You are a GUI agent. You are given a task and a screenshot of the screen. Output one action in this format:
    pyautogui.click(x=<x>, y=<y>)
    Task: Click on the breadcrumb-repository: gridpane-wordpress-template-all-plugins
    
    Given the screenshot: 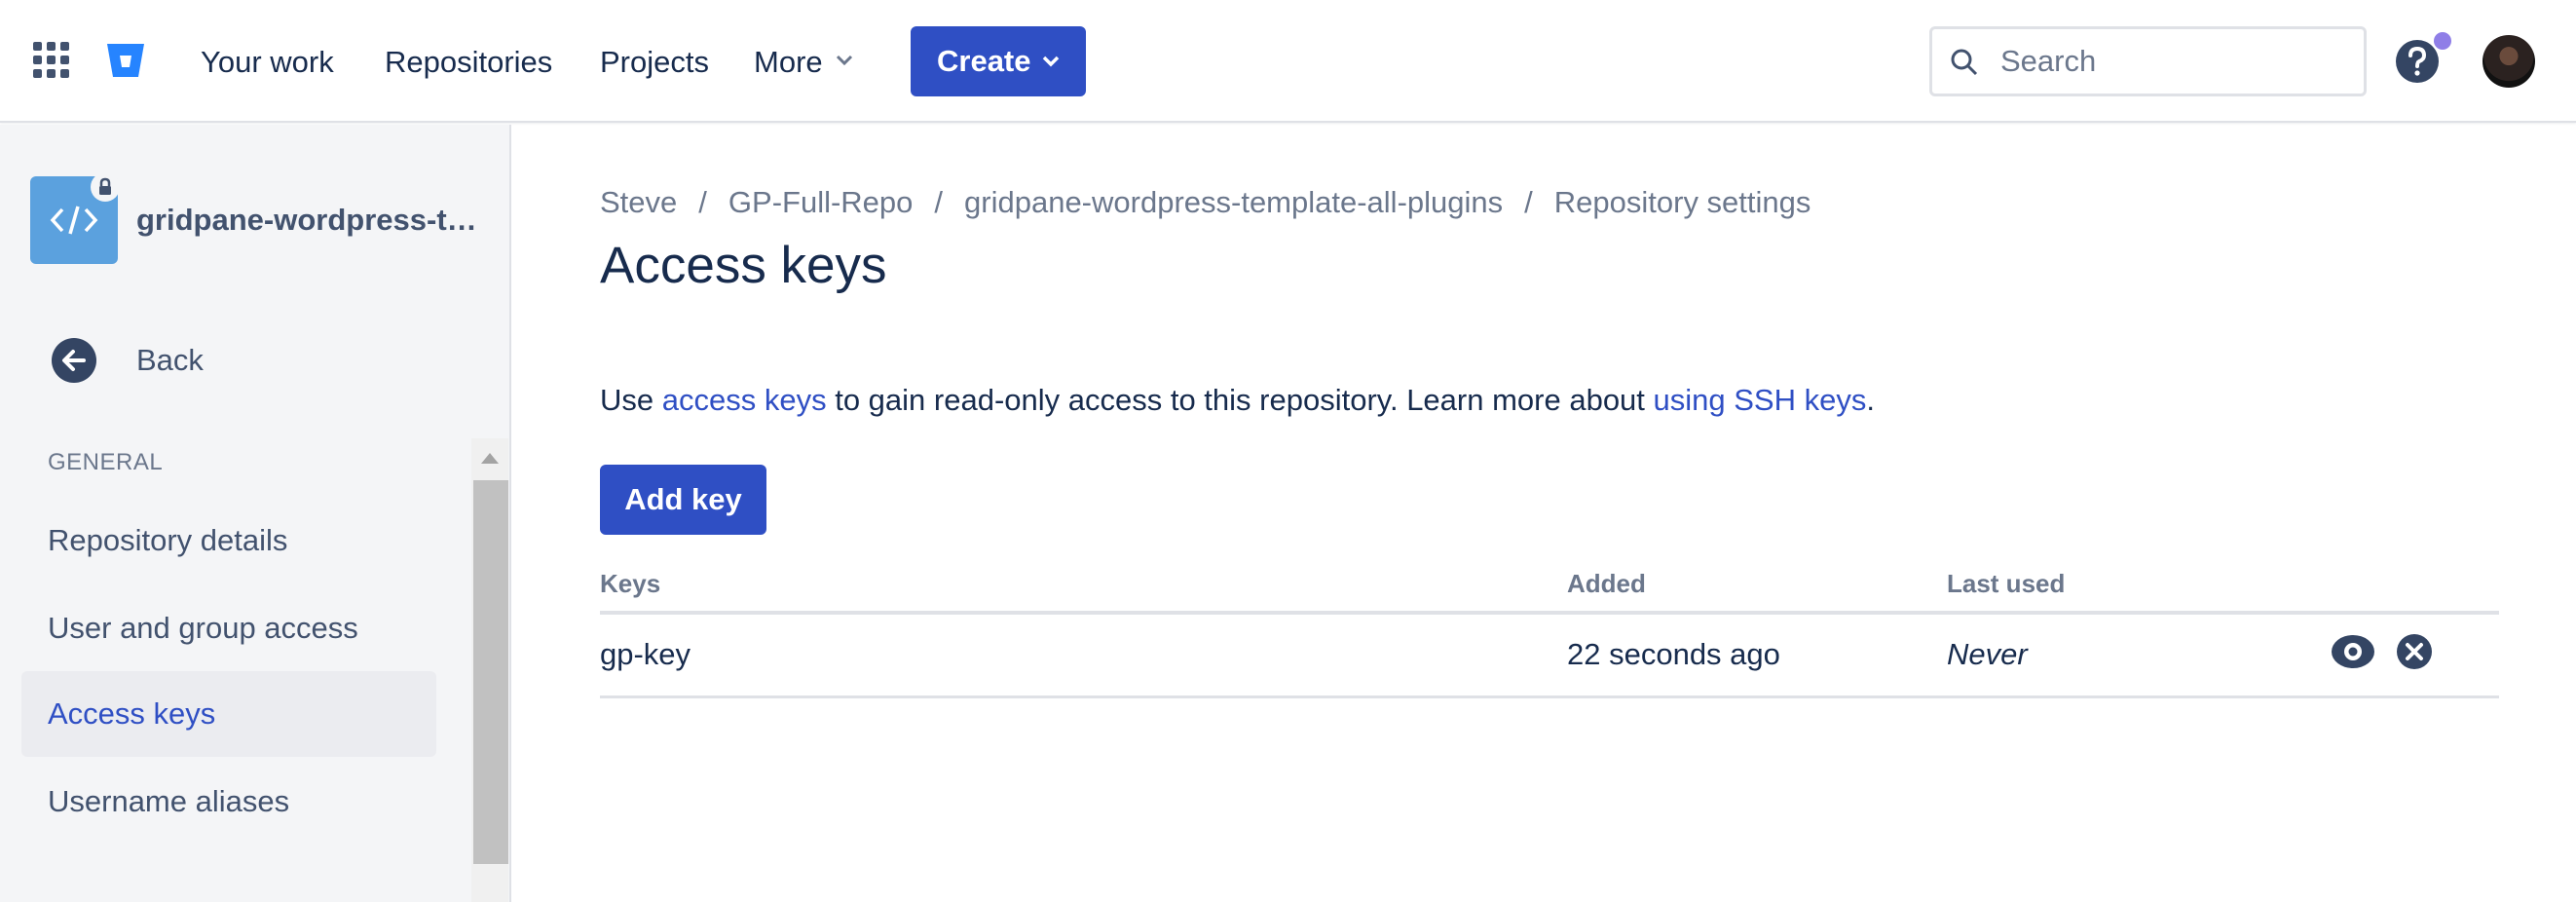 What is the action you would take?
    pyautogui.click(x=1233, y=202)
    